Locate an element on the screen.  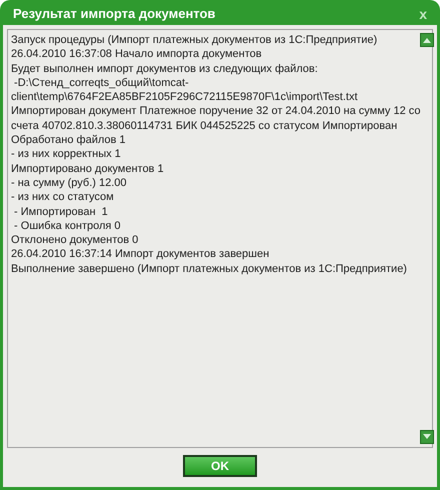
log-line: Отклонено документов 0 is located at coordinates (74, 240).